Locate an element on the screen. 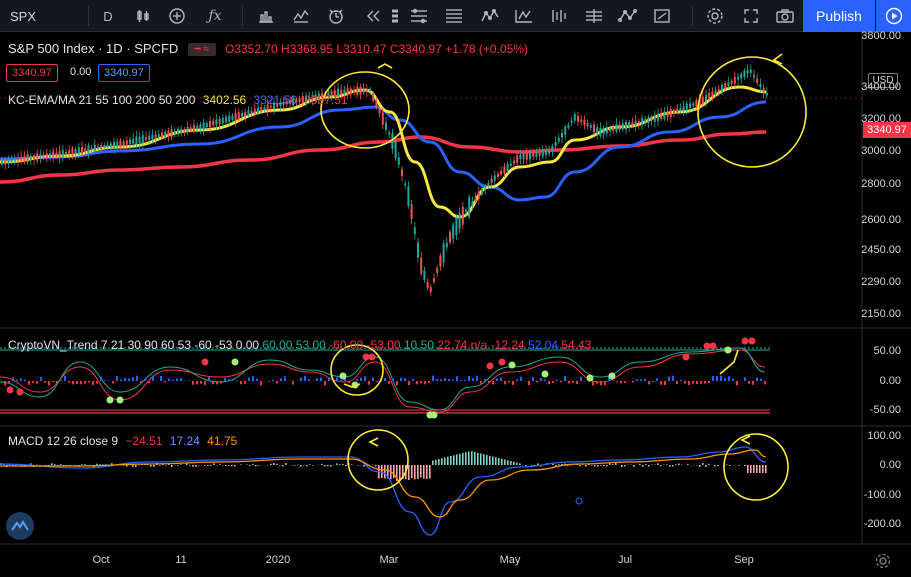 The image size is (911, 577). replay-icon is located at coordinates (373, 16).